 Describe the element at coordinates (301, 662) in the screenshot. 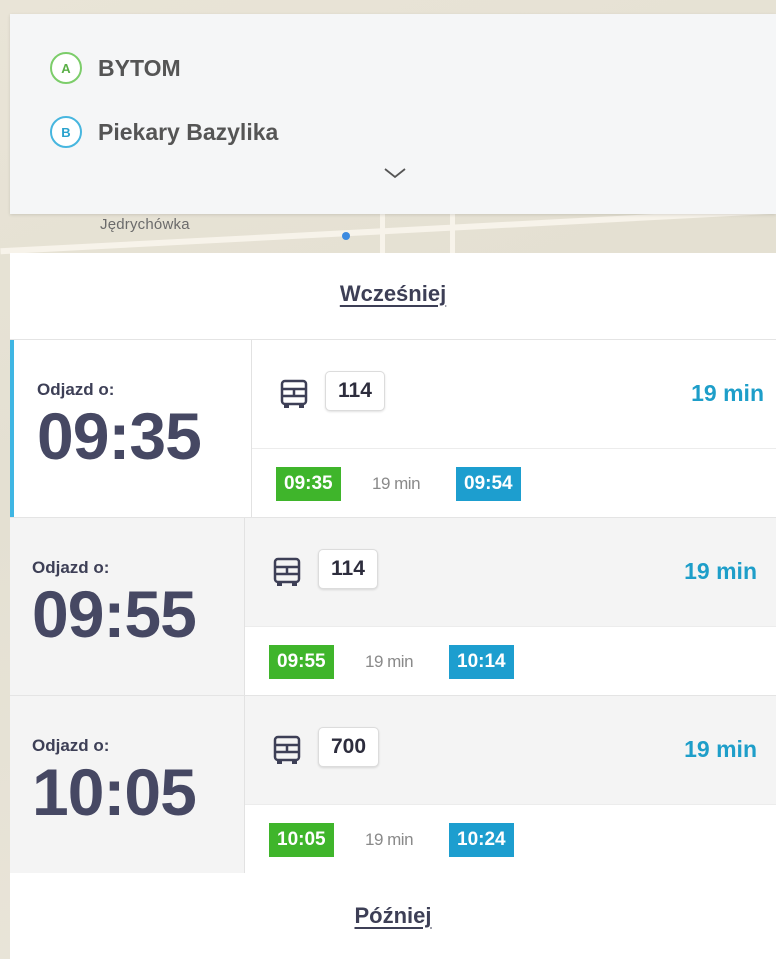

I see `start-time-chip: 09:55` at that location.